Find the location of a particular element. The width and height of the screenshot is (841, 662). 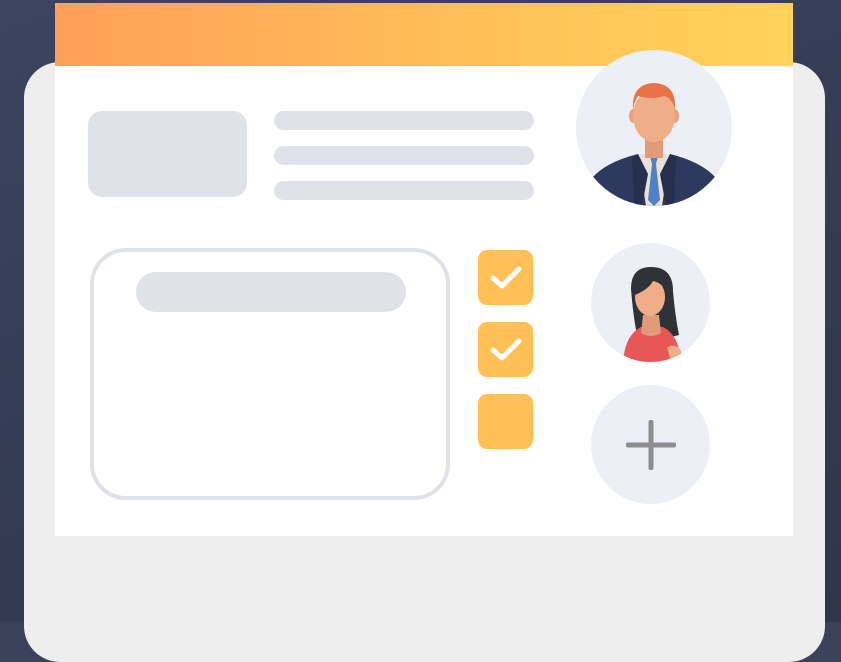

female-user-avatar-icon is located at coordinates (652, 314).